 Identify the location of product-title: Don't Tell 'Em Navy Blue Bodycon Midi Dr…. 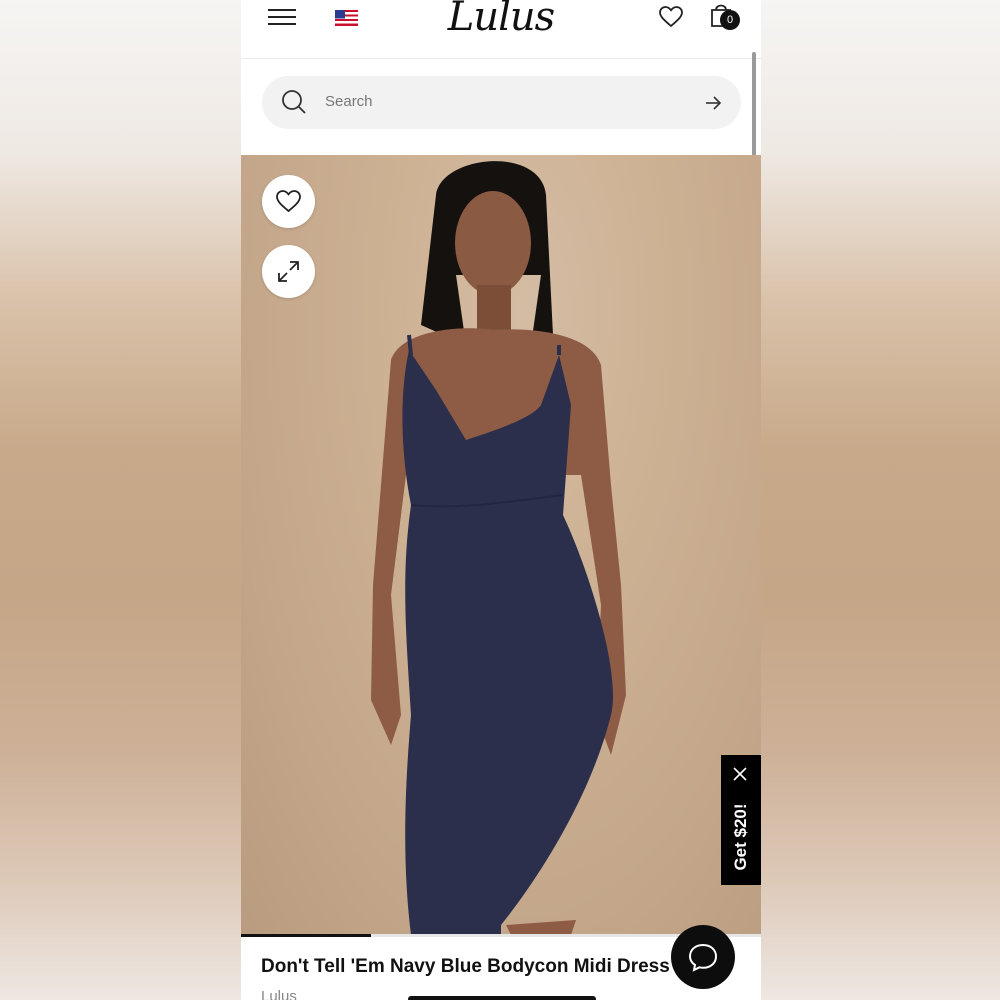
(465, 966).